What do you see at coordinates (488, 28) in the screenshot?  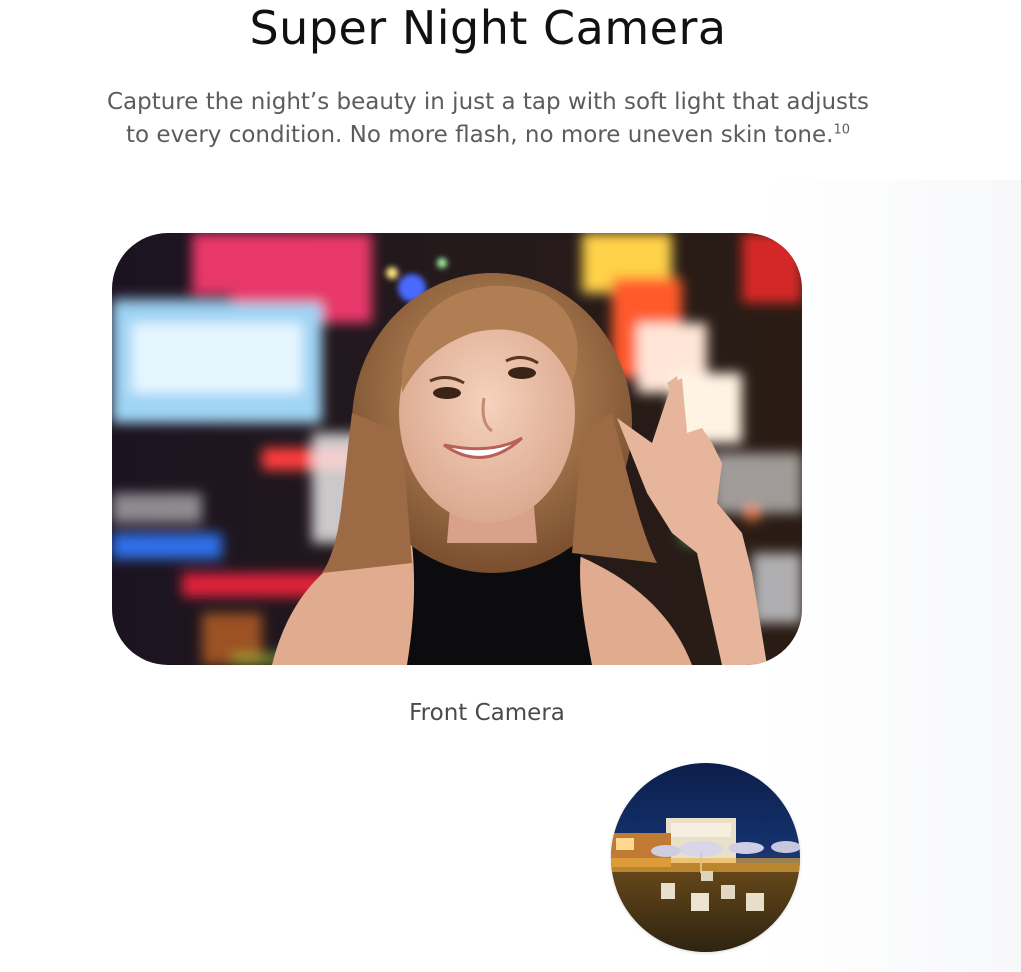 I see `page-title: Super Night Camera` at bounding box center [488, 28].